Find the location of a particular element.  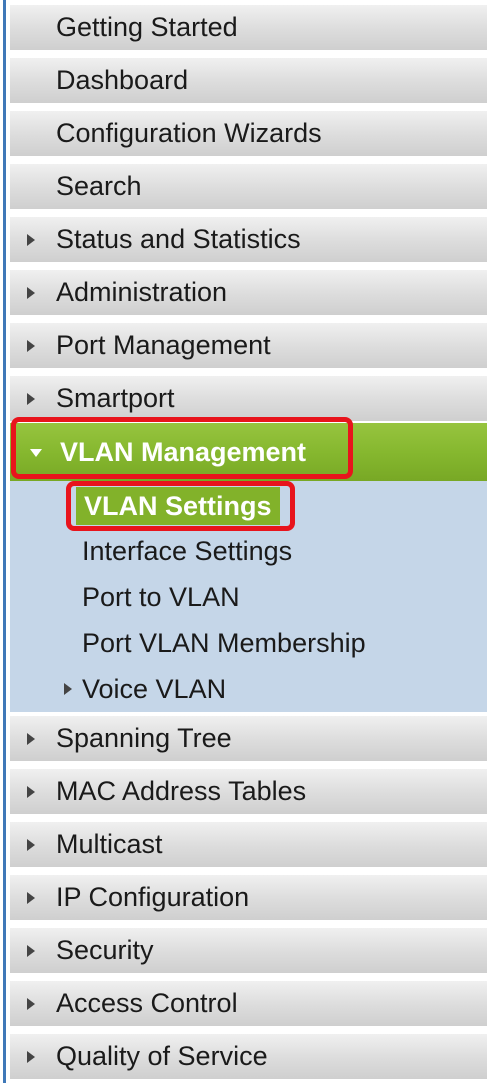

submenu-item-label: Port to VLAN is located at coordinates (161, 597).